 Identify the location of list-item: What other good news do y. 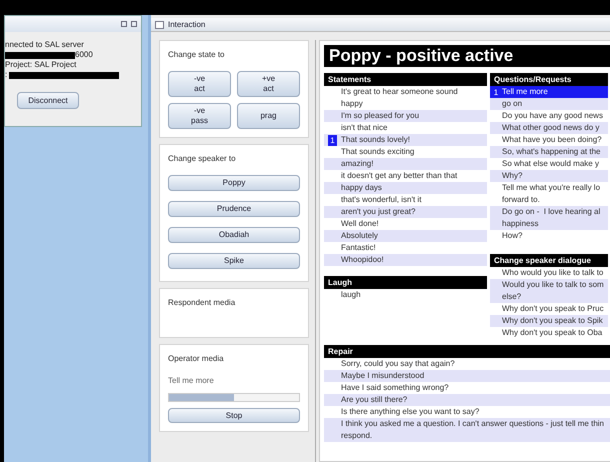
(549, 128).